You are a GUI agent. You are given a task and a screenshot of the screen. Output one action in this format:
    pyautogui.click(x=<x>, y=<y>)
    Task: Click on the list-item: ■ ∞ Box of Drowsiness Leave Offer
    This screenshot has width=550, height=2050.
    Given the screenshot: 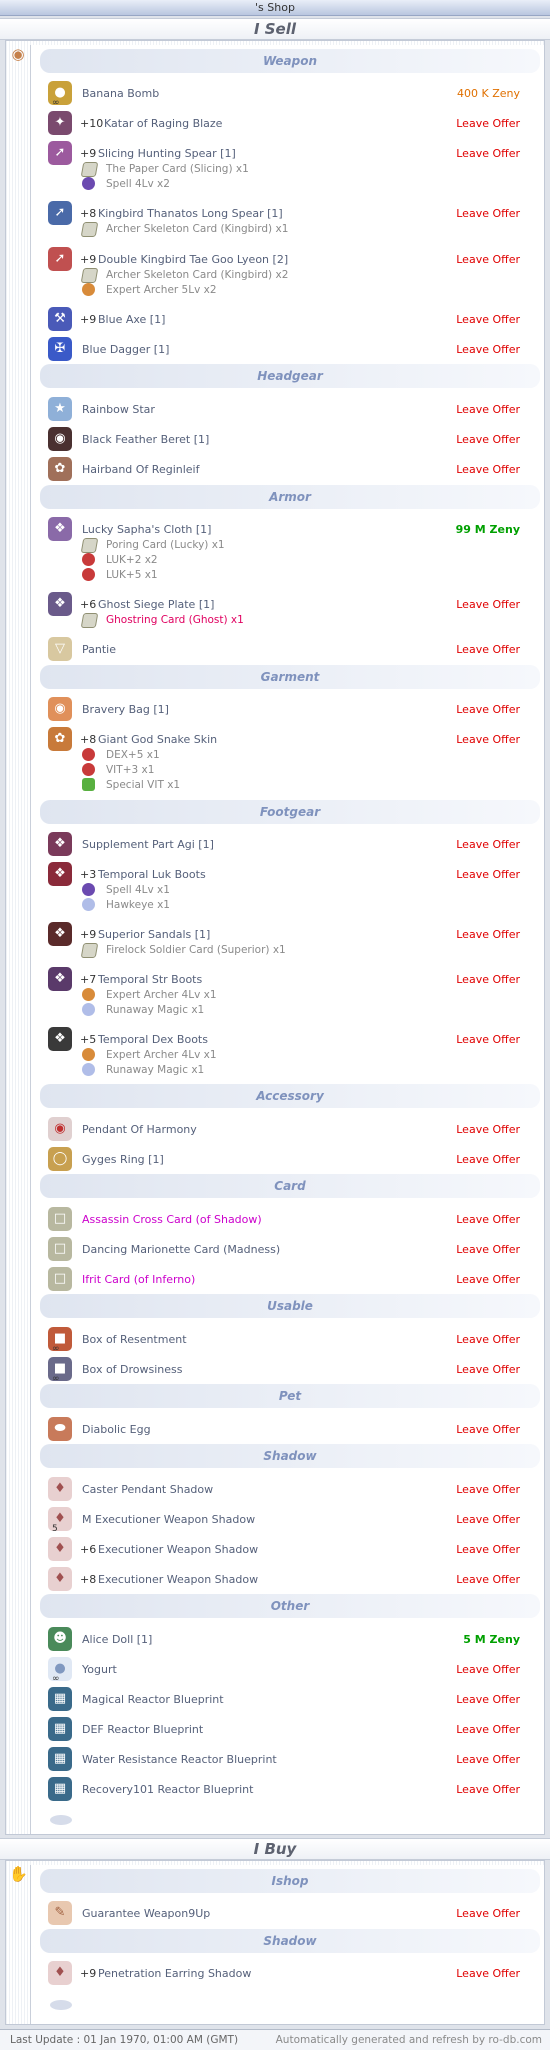 What is the action you would take?
    pyautogui.click(x=284, y=1370)
    